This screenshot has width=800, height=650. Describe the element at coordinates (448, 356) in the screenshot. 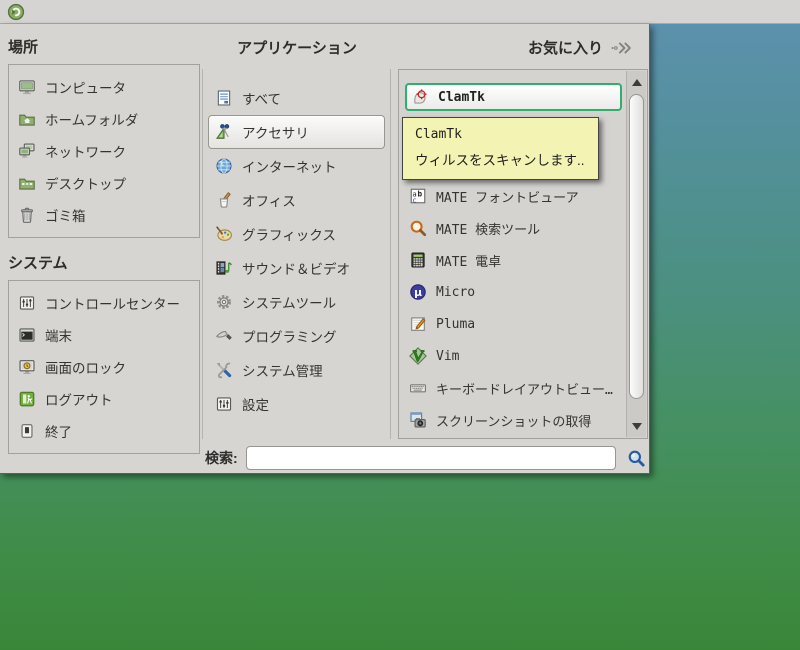

I see `app-item-label: Vim` at that location.